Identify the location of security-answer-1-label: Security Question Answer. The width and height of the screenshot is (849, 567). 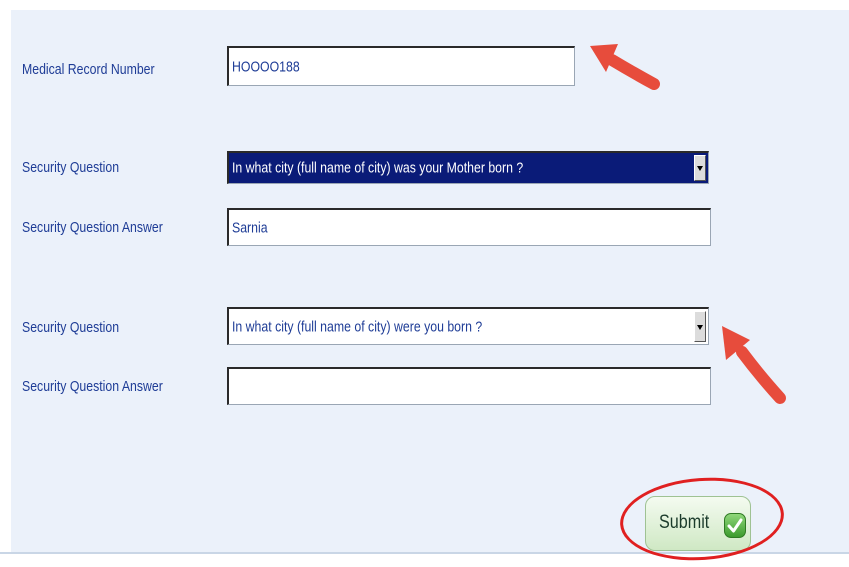
(92, 227).